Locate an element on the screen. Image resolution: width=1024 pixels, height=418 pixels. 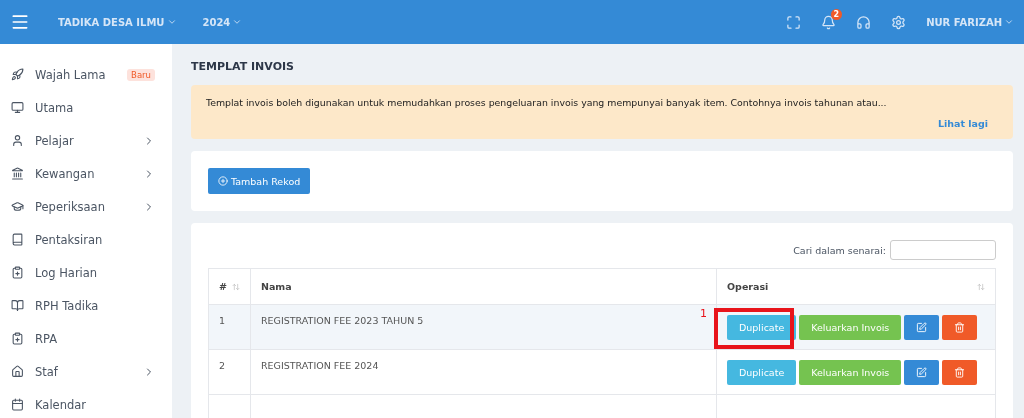
new-badge: Baru is located at coordinates (141, 74).